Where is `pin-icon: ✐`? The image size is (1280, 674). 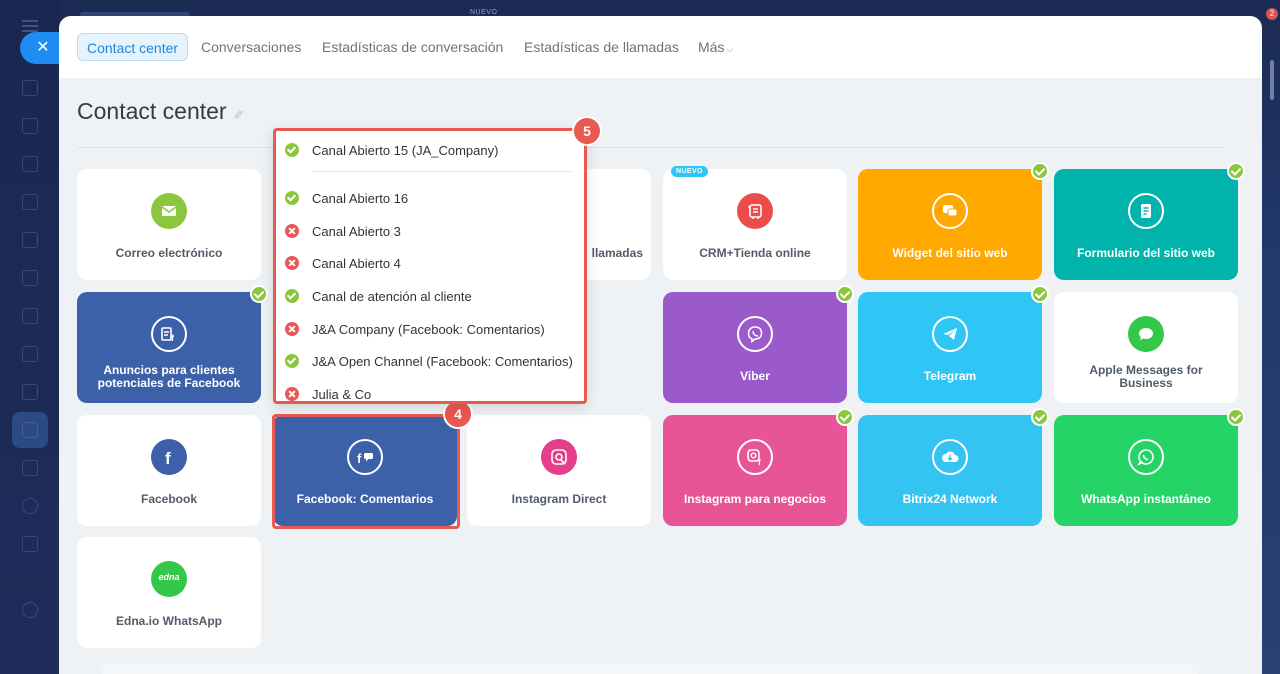 pin-icon: ✐ is located at coordinates (239, 115).